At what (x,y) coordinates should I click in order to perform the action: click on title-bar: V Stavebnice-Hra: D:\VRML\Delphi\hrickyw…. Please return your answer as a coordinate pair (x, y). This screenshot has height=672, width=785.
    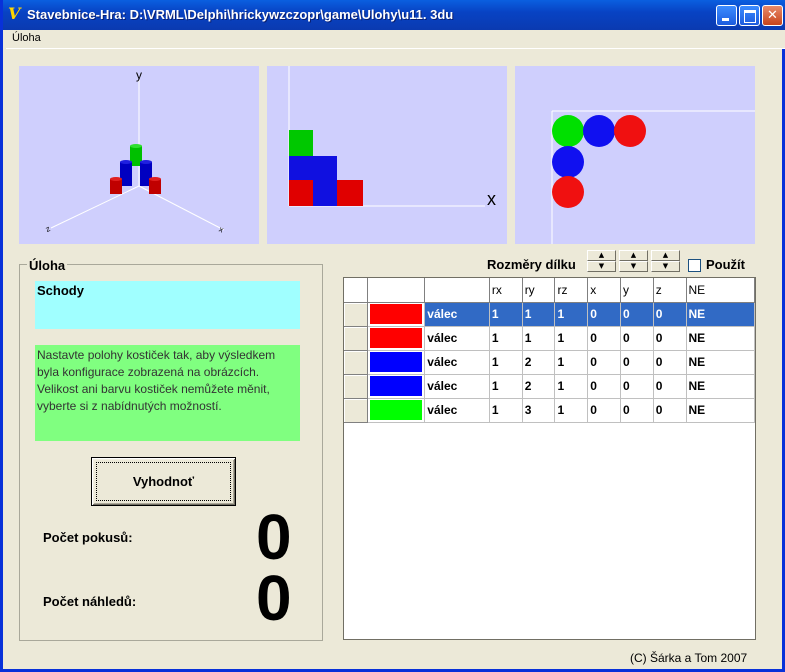
    Looking at the image, I should click on (394, 15).